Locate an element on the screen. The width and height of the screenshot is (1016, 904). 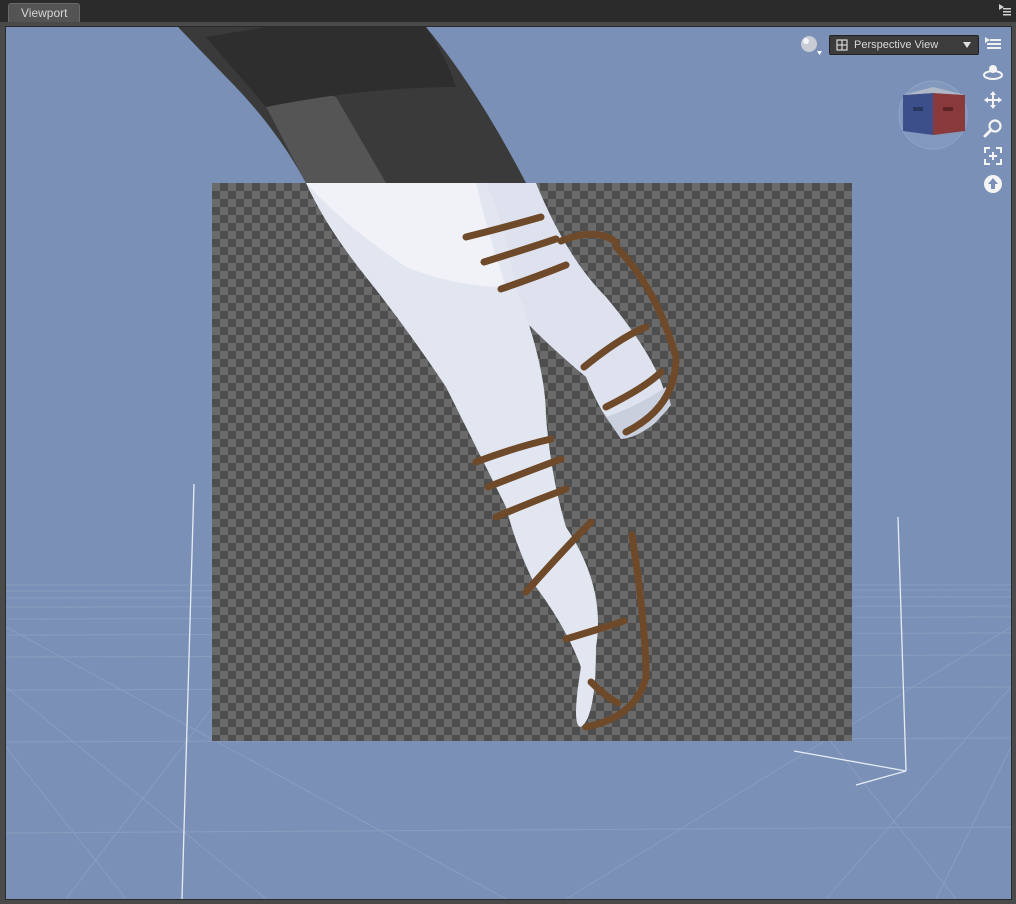
view-selector: Perspective View is located at coordinates (904, 45).